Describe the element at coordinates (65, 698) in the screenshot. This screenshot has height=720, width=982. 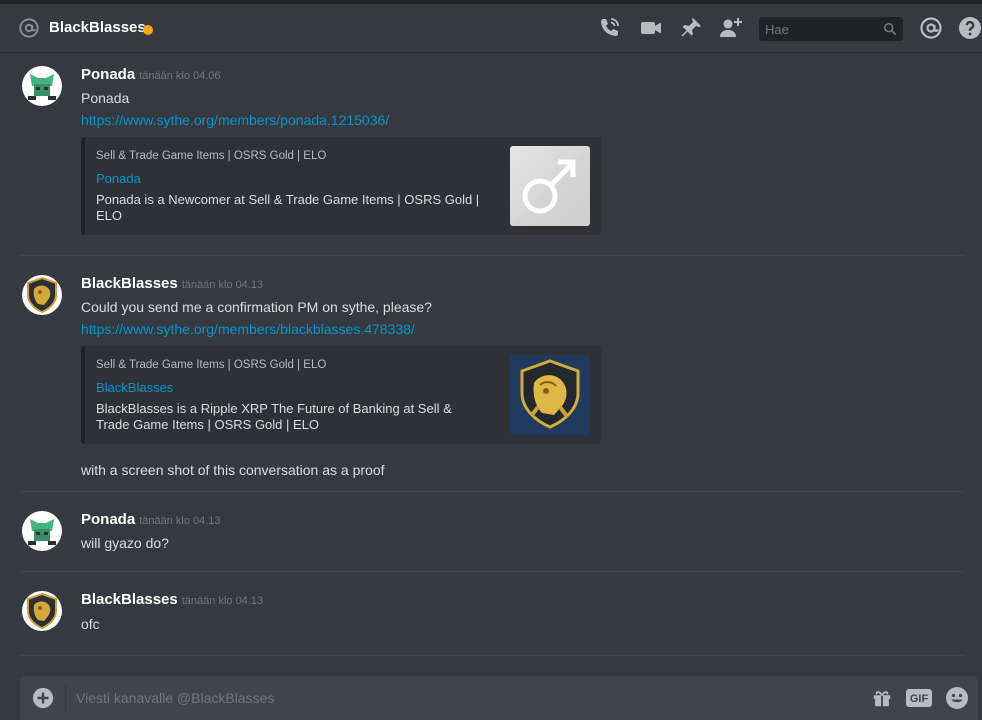
I see `composer-separator` at that location.